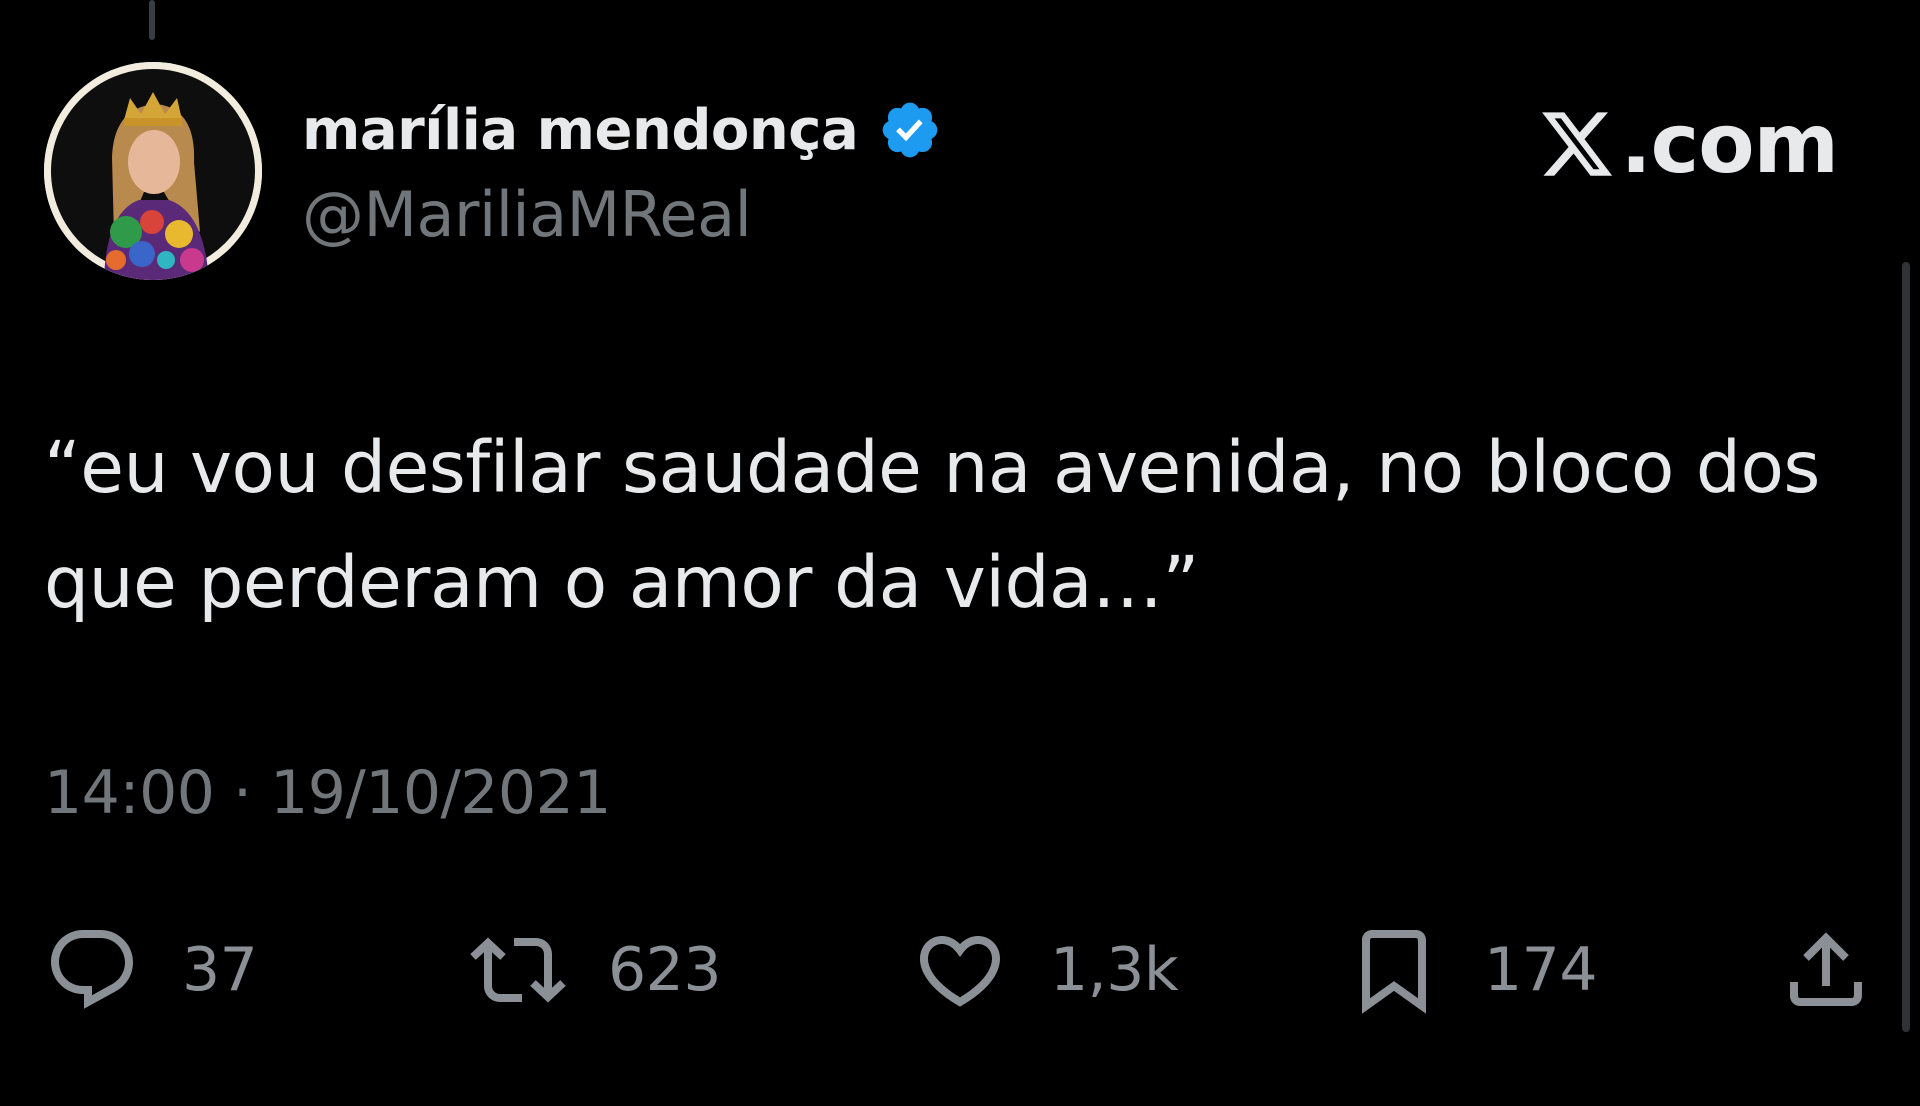  I want to click on brand-watermark: .com, so click(1688, 144).